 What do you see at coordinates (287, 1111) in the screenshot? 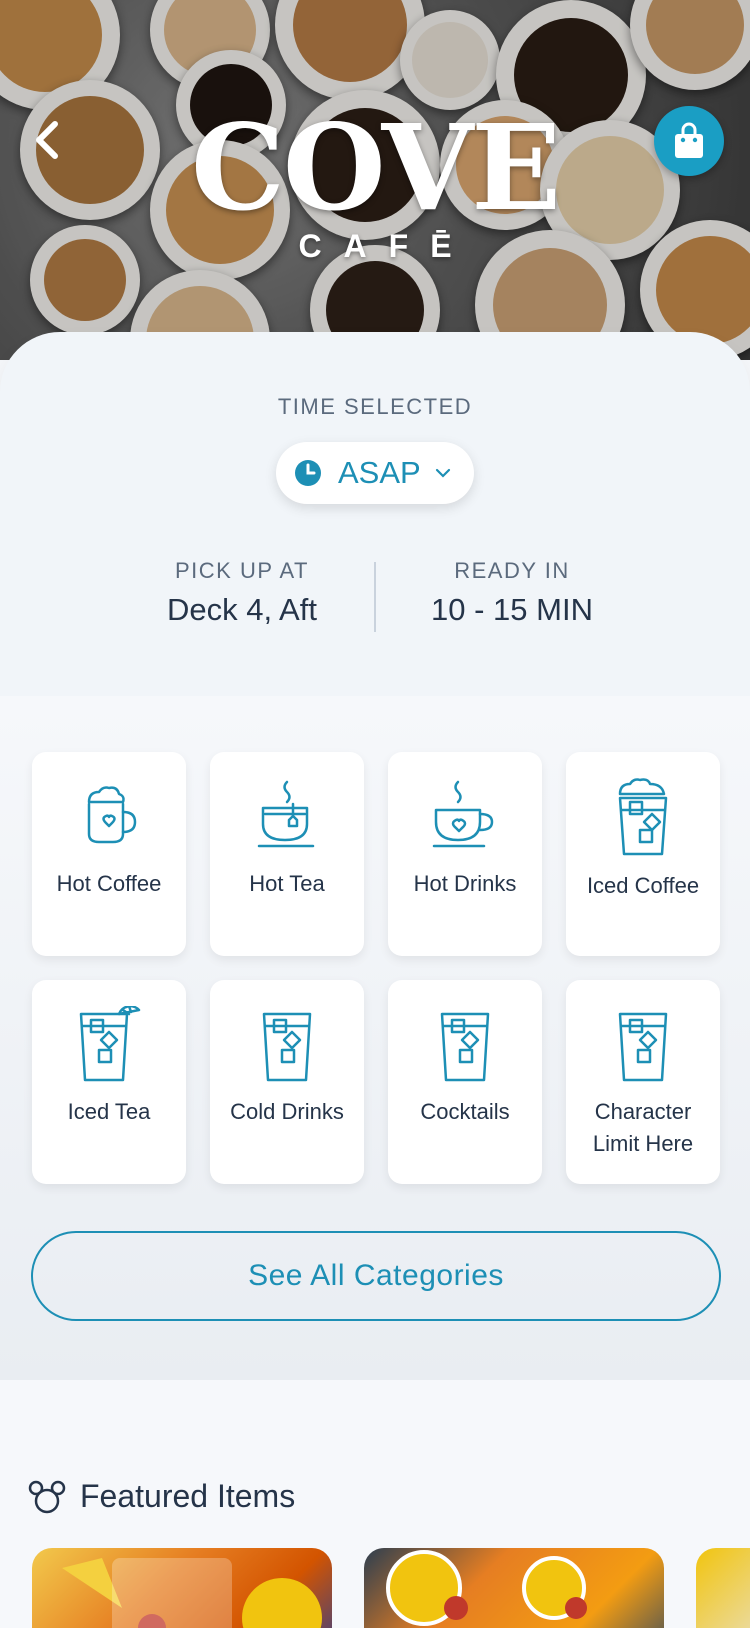
I see `category-label: Cold Drinks` at bounding box center [287, 1111].